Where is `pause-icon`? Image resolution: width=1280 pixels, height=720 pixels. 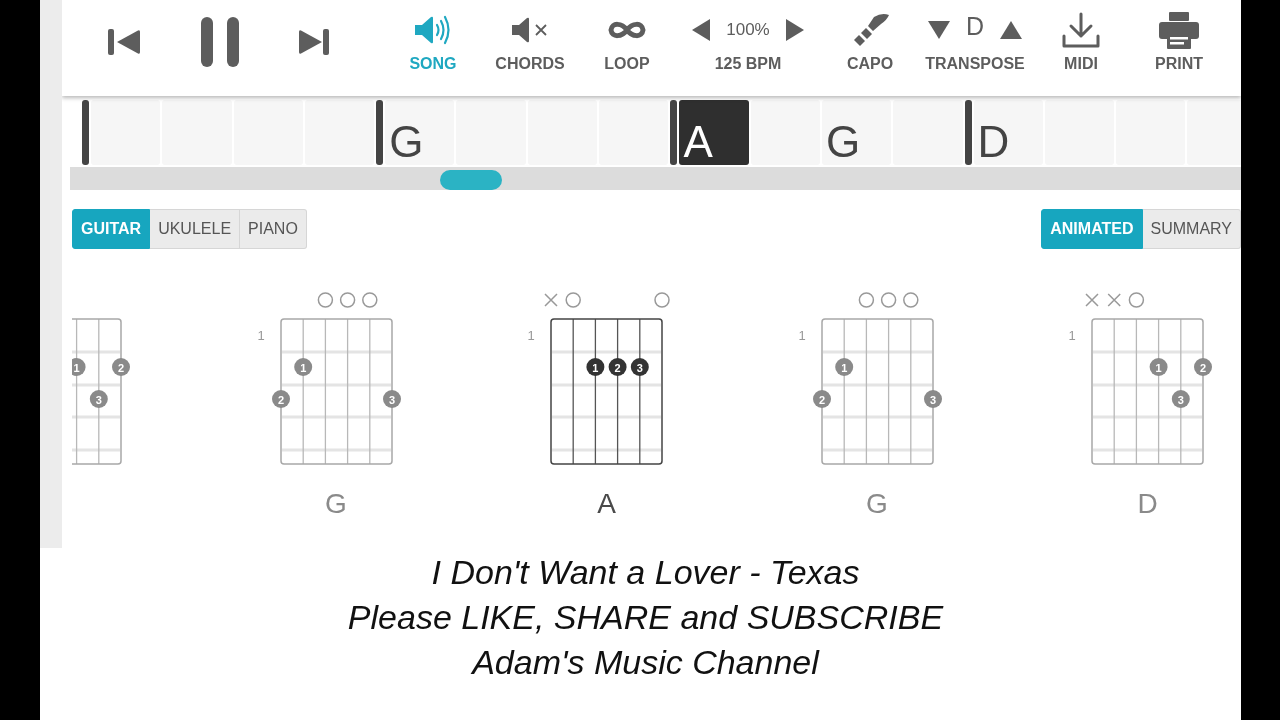
pause-icon is located at coordinates (220, 42).